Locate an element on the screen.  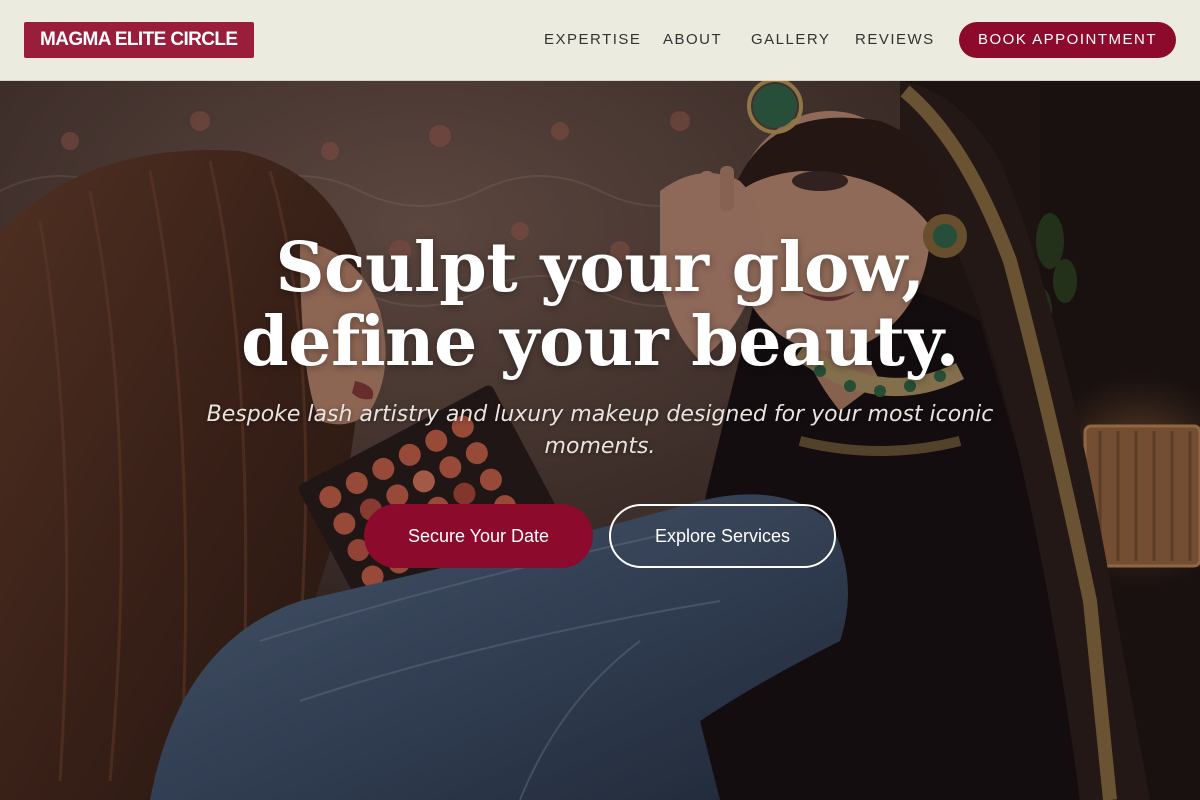
nav-link-expertise: EXPERTISE is located at coordinates (592, 40).